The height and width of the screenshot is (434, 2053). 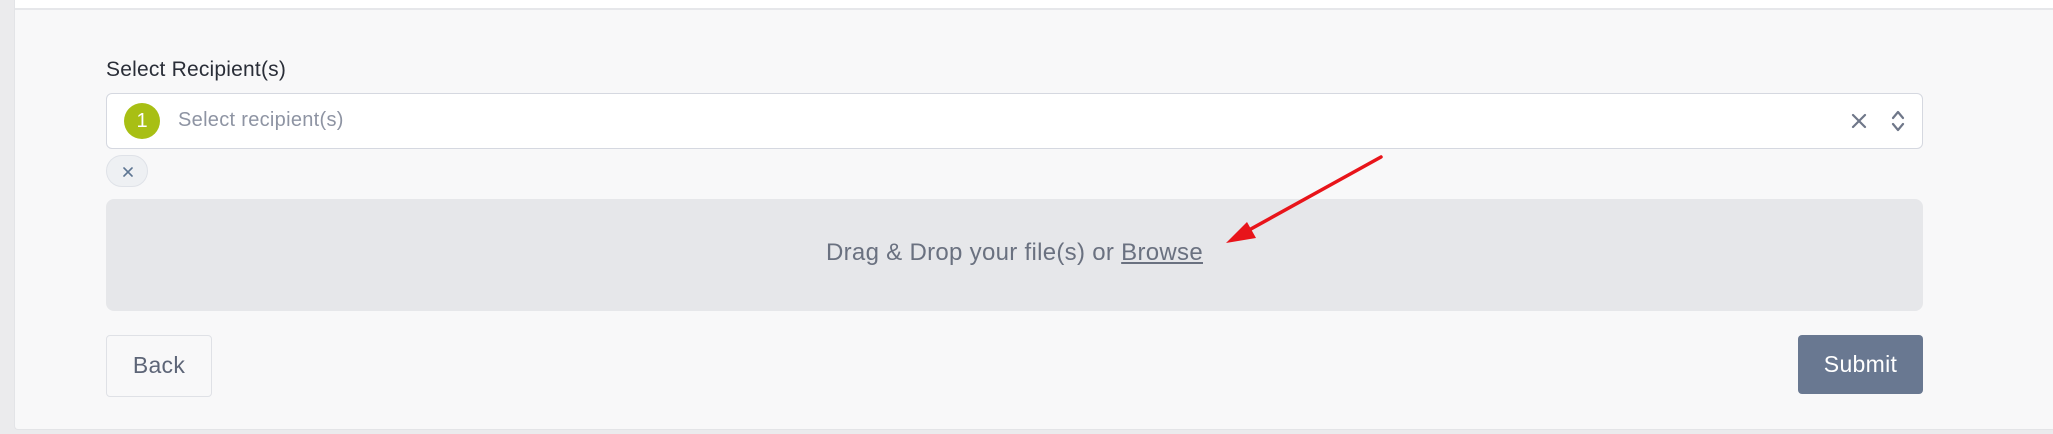 What do you see at coordinates (974, 252) in the screenshot?
I see `dropzone-prompt: Drag & Drop your file(s) or` at bounding box center [974, 252].